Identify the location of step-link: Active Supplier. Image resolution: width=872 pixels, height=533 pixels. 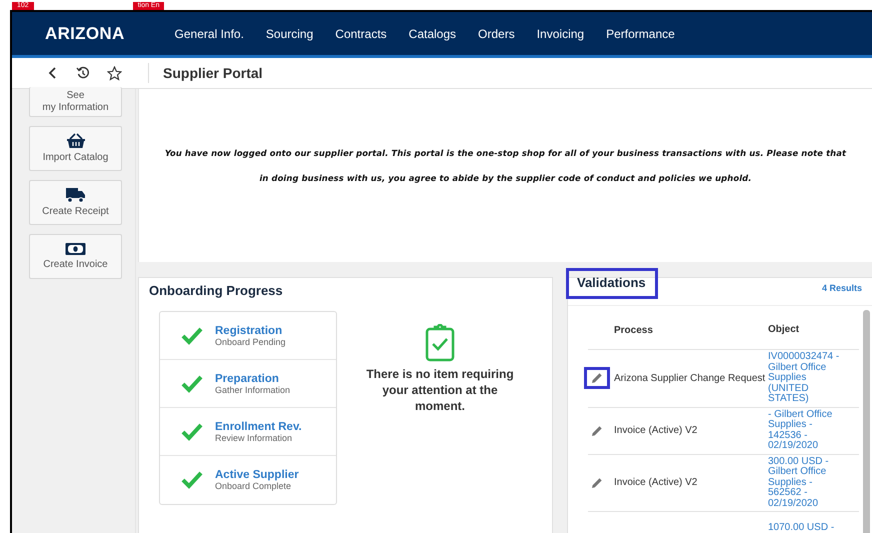
(257, 475).